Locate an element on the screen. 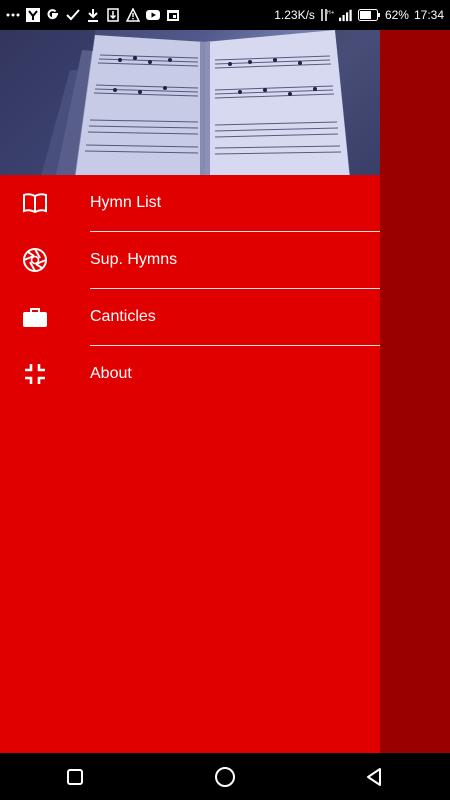  system-nav-bar is located at coordinates (225, 776).